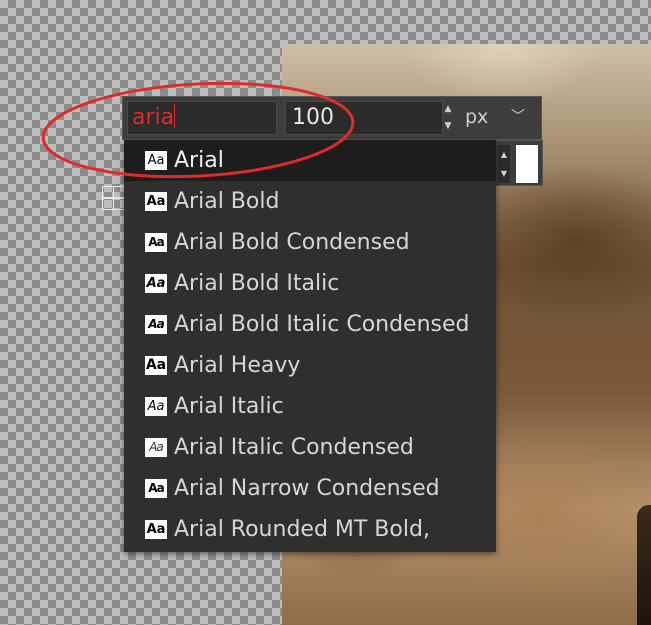  I want to click on glass-object, so click(644, 565).